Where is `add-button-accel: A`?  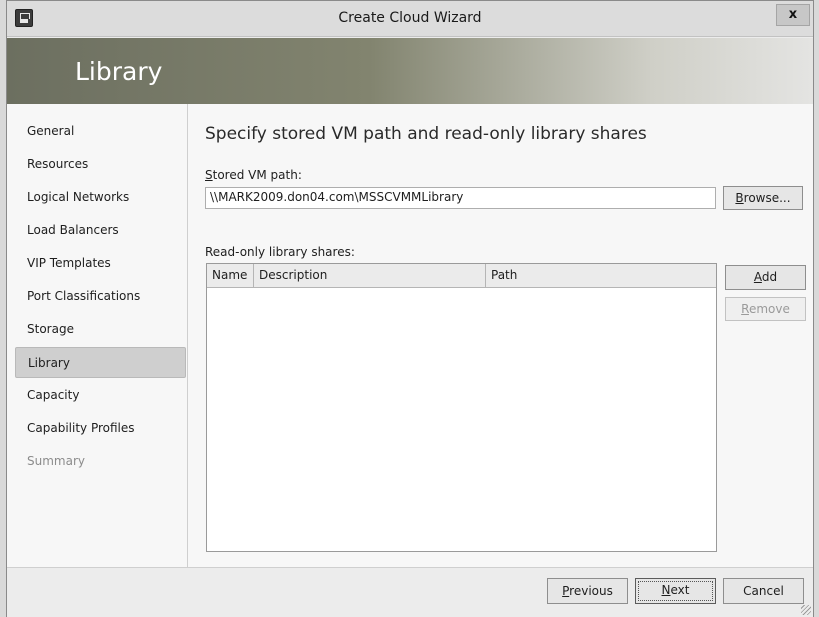
add-button-accel: A is located at coordinates (757, 277).